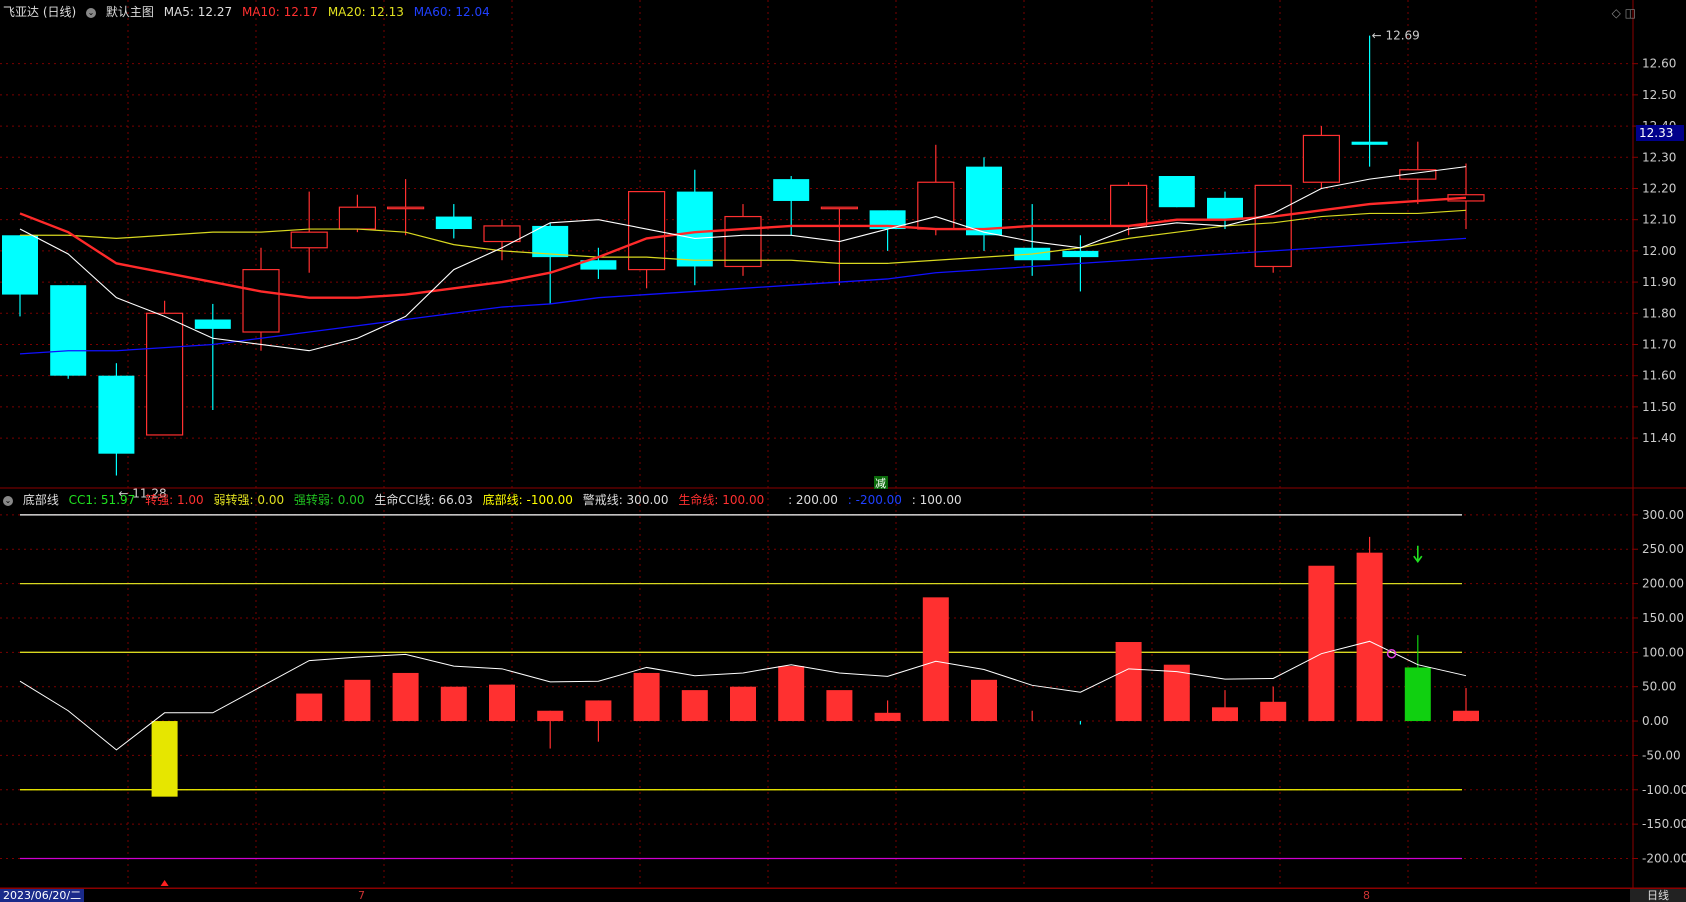 The width and height of the screenshot is (1686, 902). What do you see at coordinates (1663, 584) in the screenshot?
I see `sub-tick-label-2: 200.00` at bounding box center [1663, 584].